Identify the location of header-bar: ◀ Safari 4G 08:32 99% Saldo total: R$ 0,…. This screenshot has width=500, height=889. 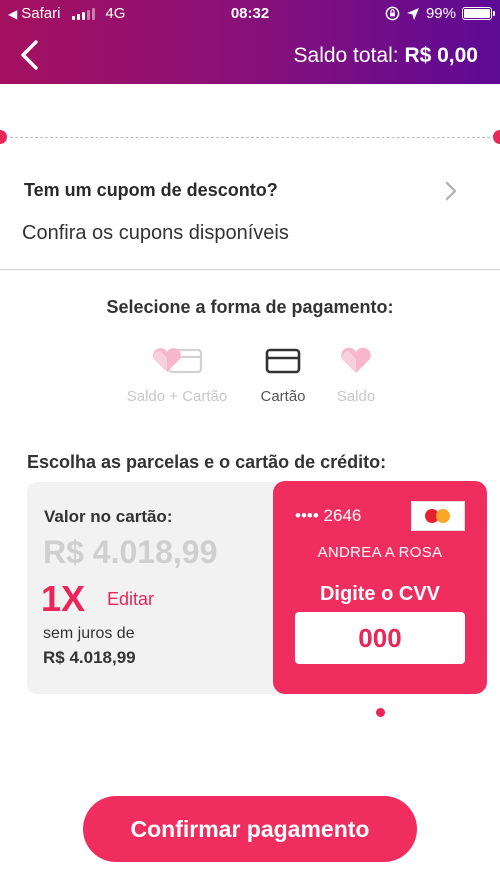
(250, 42).